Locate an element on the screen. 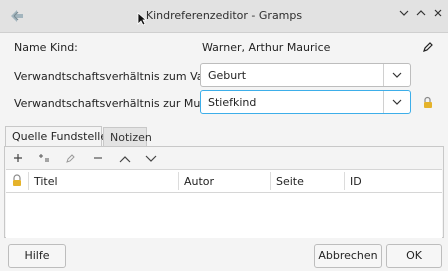 Image resolution: width=448 pixels, height=271 pixels. father-relation-select: Geburt is located at coordinates (305, 75).